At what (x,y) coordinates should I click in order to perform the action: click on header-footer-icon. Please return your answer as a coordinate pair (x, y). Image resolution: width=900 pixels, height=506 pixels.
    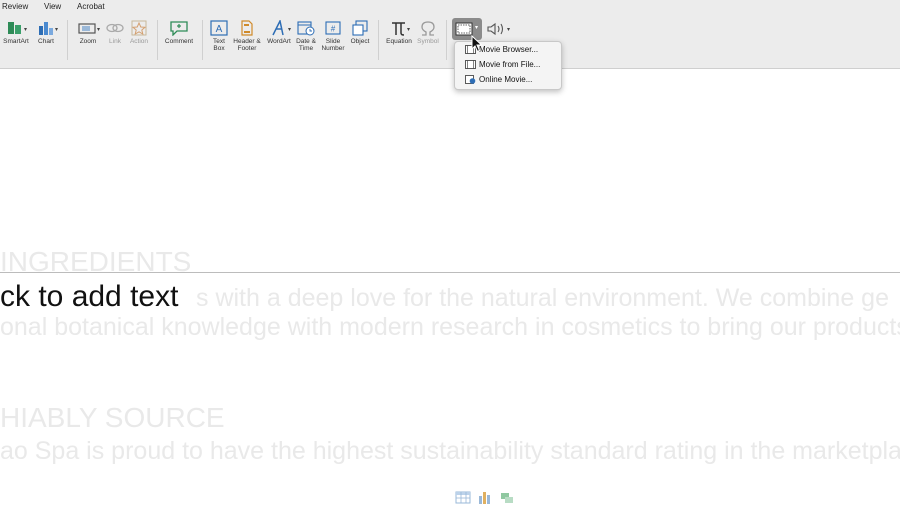
    Looking at the image, I should click on (247, 28).